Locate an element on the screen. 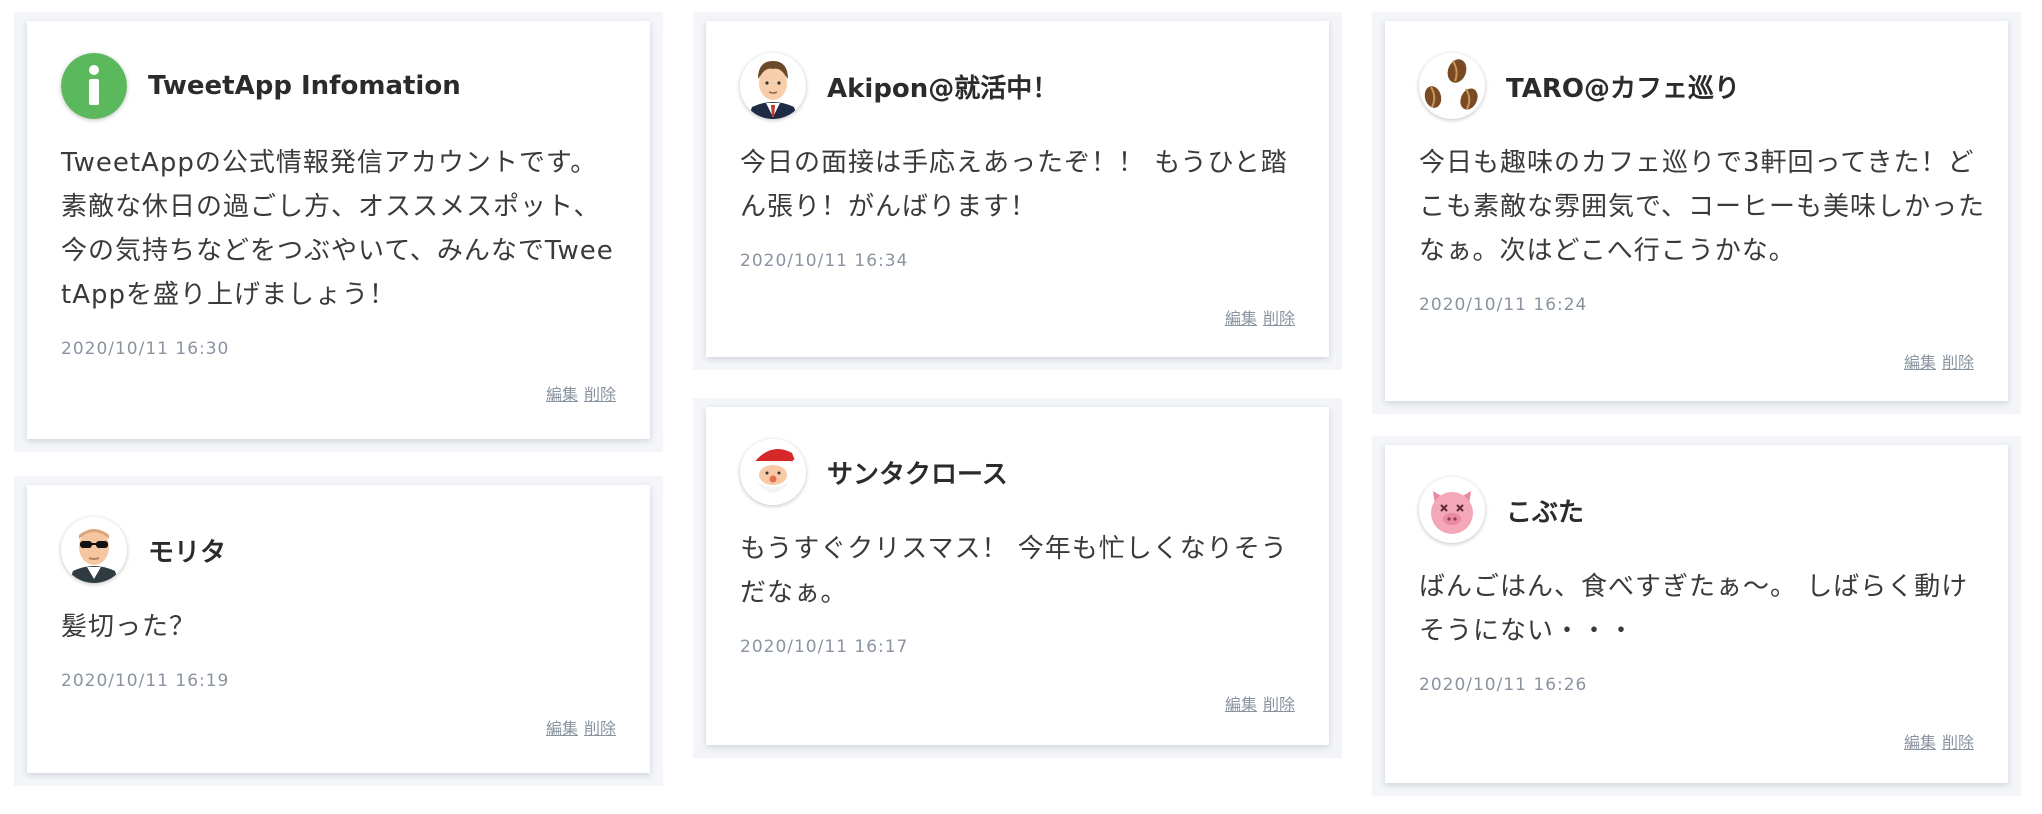 The height and width of the screenshot is (814, 2042). coffee-beans-icon is located at coordinates (1452, 86).